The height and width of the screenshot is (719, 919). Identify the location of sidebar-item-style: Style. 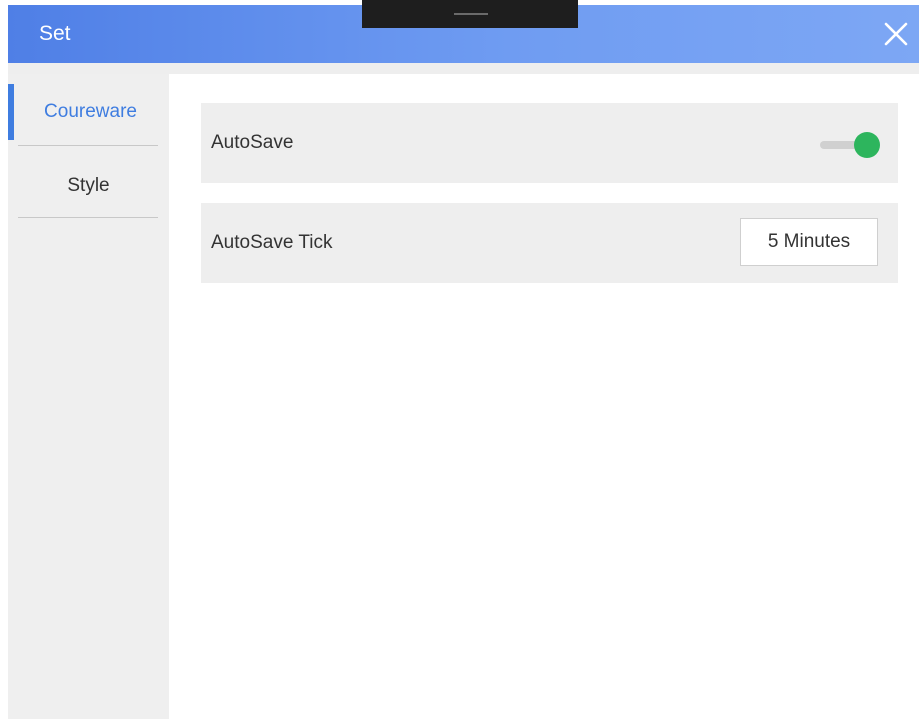
(88, 135).